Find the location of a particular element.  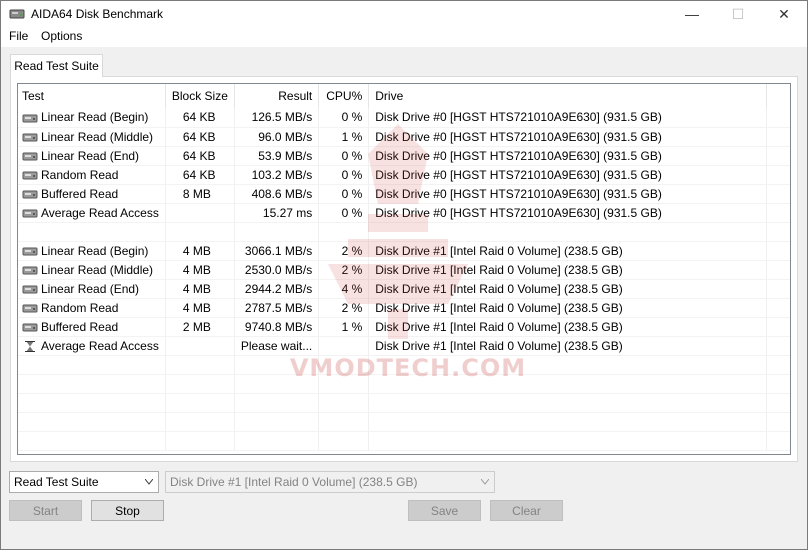

close-icon: ✕ is located at coordinates (784, 13).